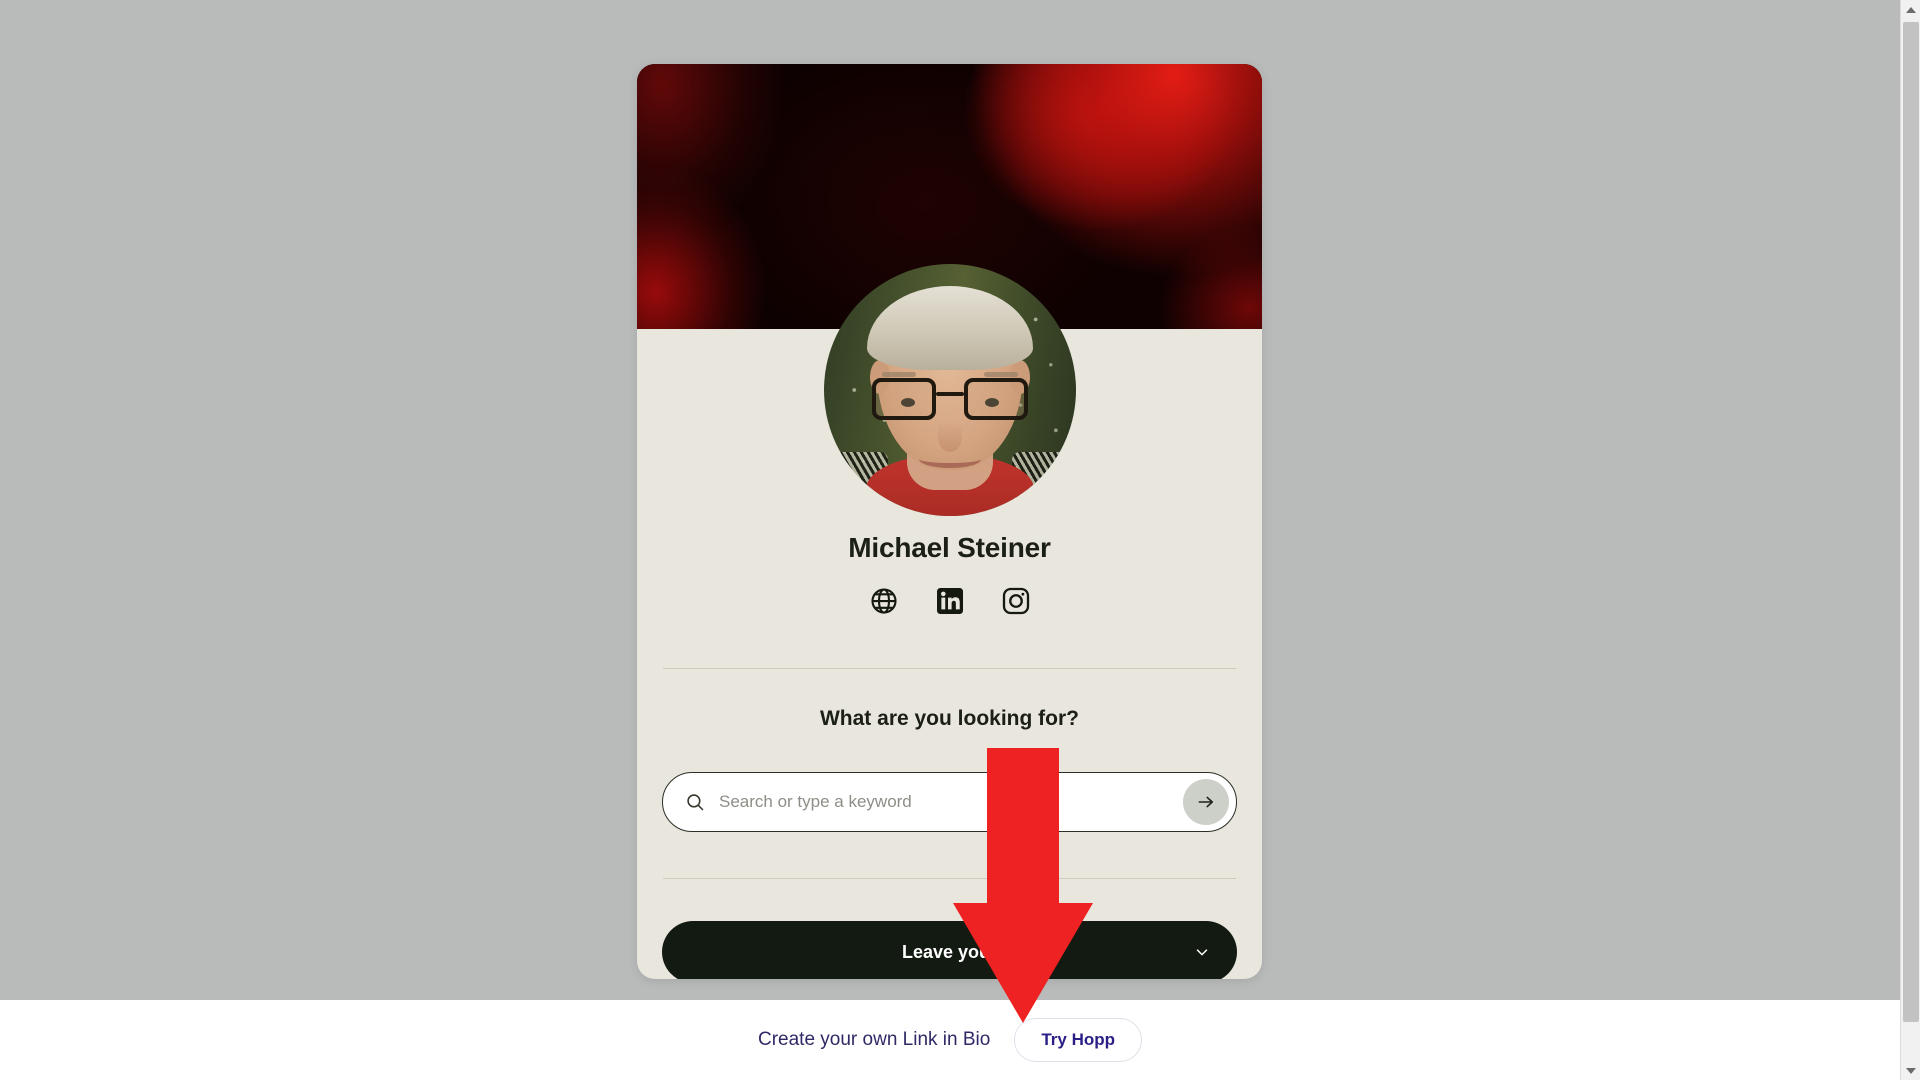 The width and height of the screenshot is (1920, 1080). Describe the element at coordinates (1202, 952) in the screenshot. I see `chevron-down-icon` at that location.